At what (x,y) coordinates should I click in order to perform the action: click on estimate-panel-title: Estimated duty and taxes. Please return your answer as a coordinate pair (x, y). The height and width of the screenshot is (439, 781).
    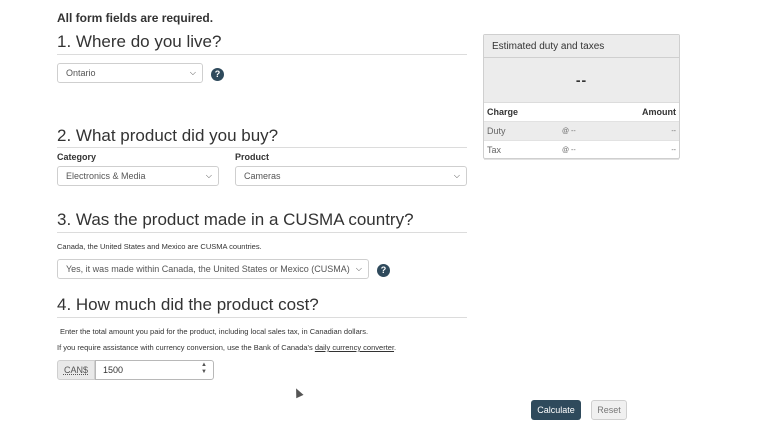
    Looking at the image, I should click on (581, 46).